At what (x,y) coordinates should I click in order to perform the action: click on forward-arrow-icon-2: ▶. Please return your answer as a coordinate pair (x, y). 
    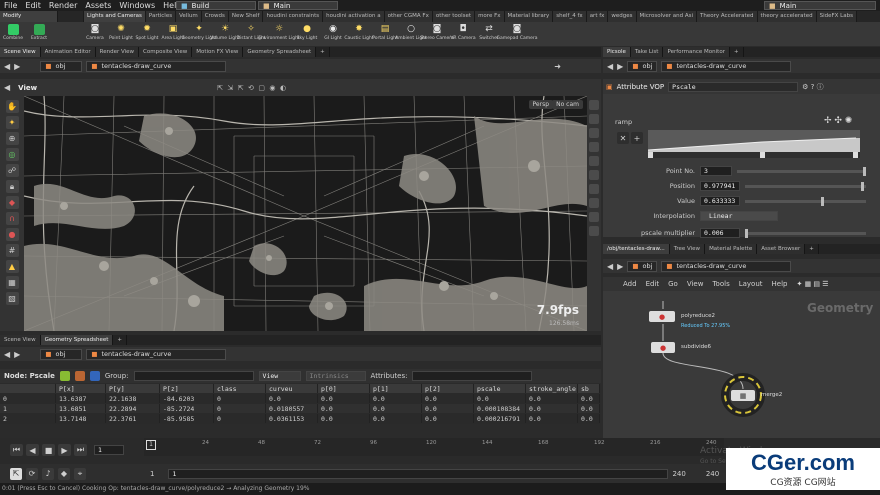
    Looking at the image, I should click on (17, 354).